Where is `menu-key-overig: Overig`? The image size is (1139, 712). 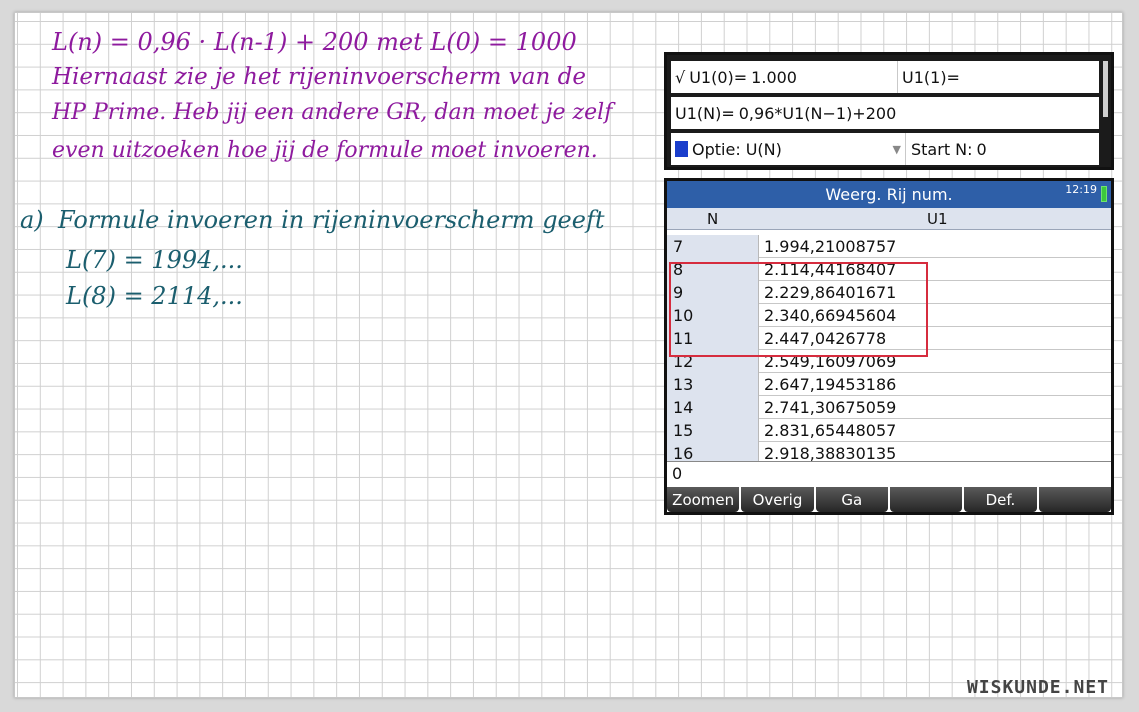 menu-key-overig: Overig is located at coordinates (777, 499).